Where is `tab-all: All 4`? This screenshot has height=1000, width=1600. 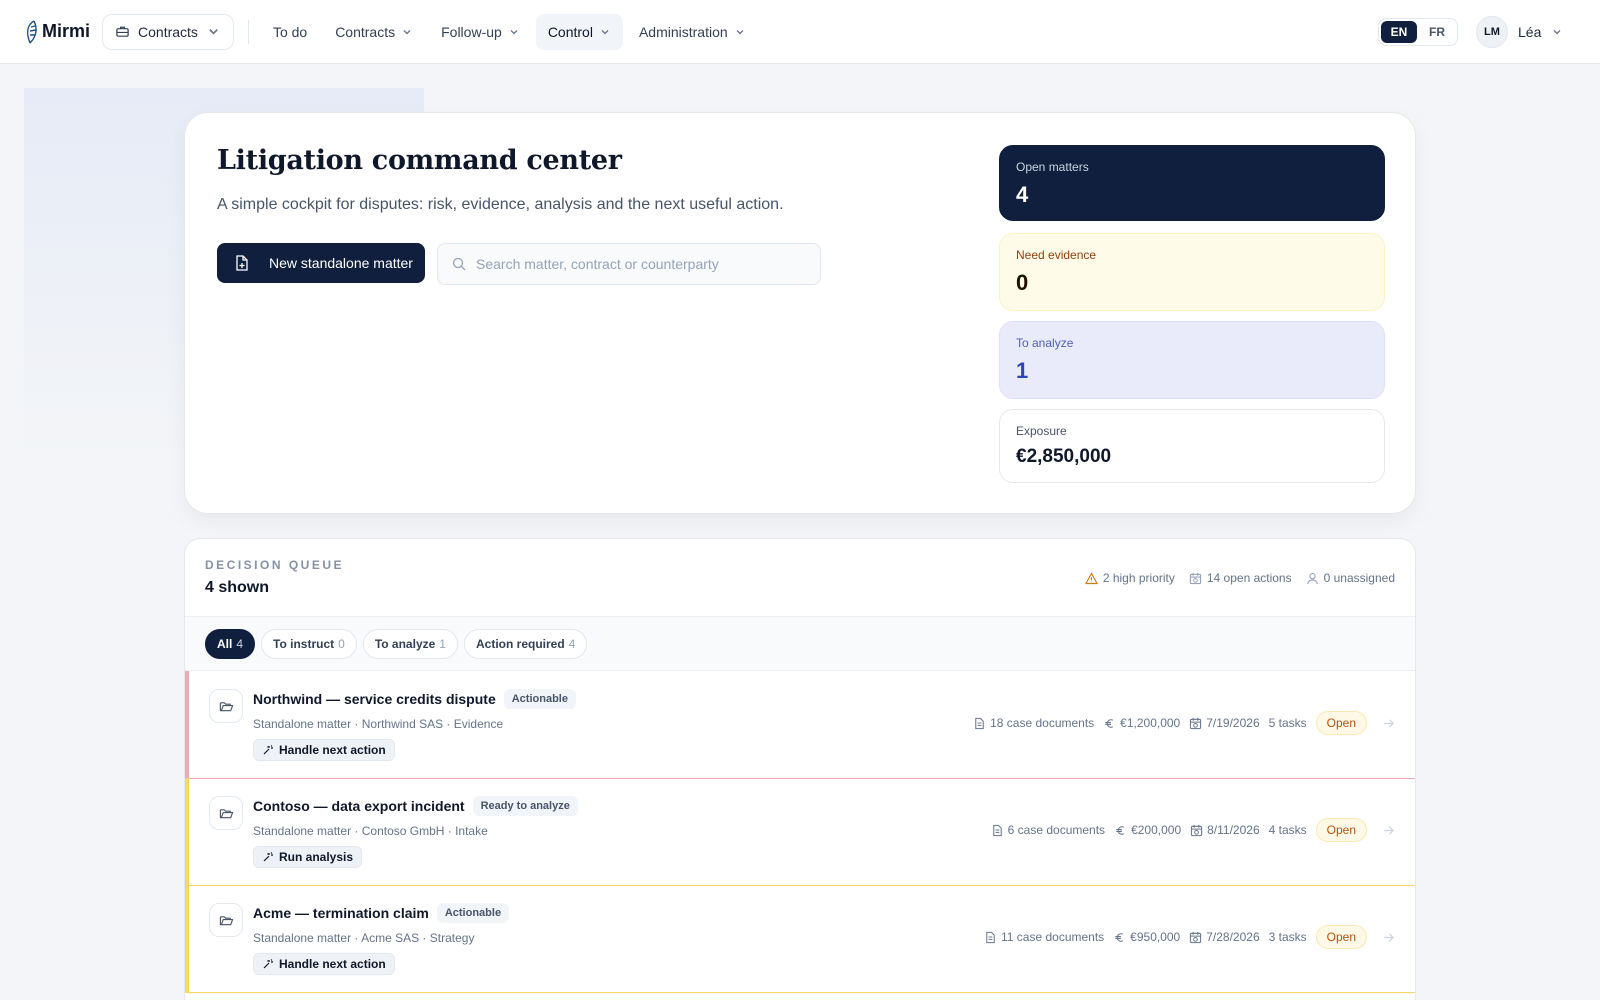 tab-all: All 4 is located at coordinates (230, 643).